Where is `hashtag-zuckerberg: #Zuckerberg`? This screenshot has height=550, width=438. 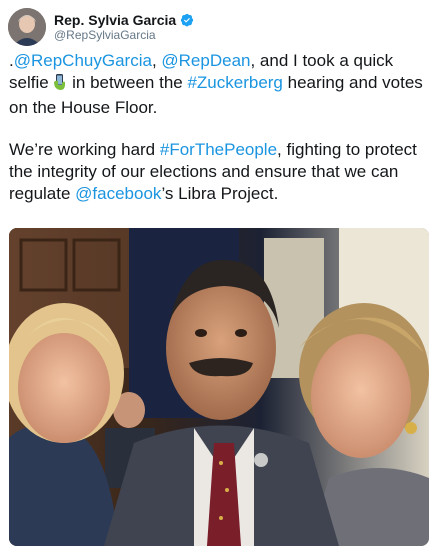 hashtag-zuckerberg: #Zuckerberg is located at coordinates (234, 82).